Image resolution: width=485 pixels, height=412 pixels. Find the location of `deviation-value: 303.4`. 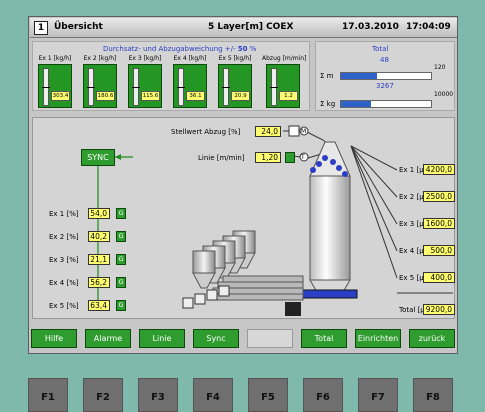

deviation-value: 303.4 is located at coordinates (60, 96).